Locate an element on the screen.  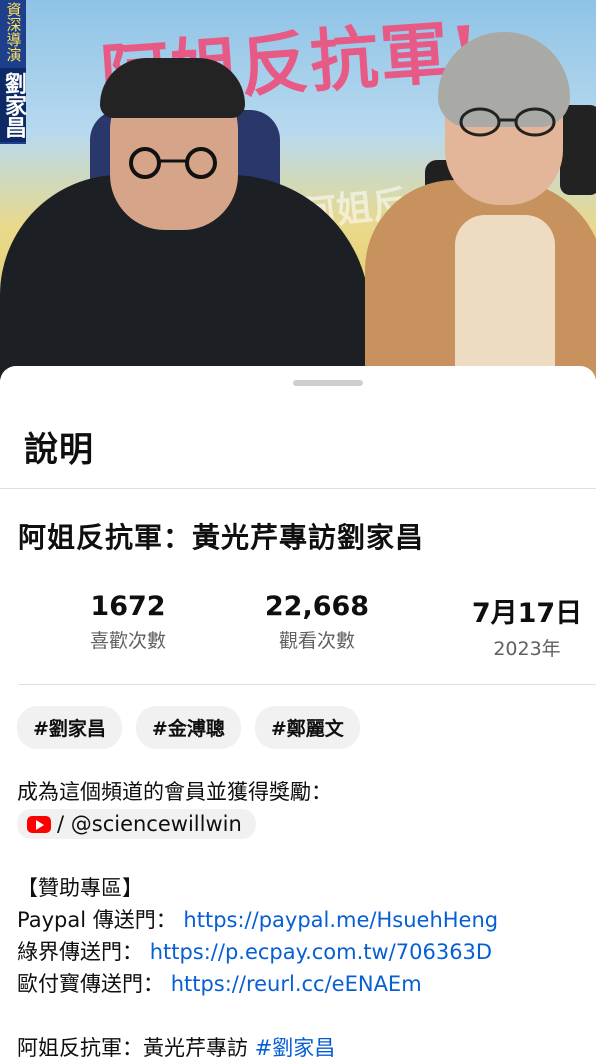
hashtag-chip: #劉家昌 is located at coordinates (69, 727).